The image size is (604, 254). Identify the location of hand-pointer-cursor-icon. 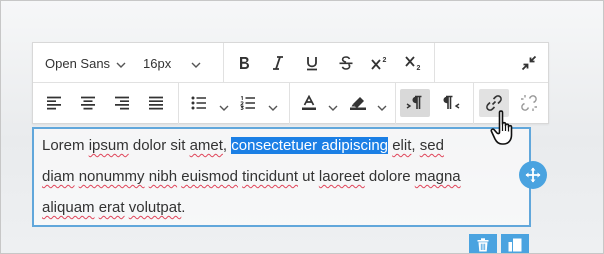
(505, 130).